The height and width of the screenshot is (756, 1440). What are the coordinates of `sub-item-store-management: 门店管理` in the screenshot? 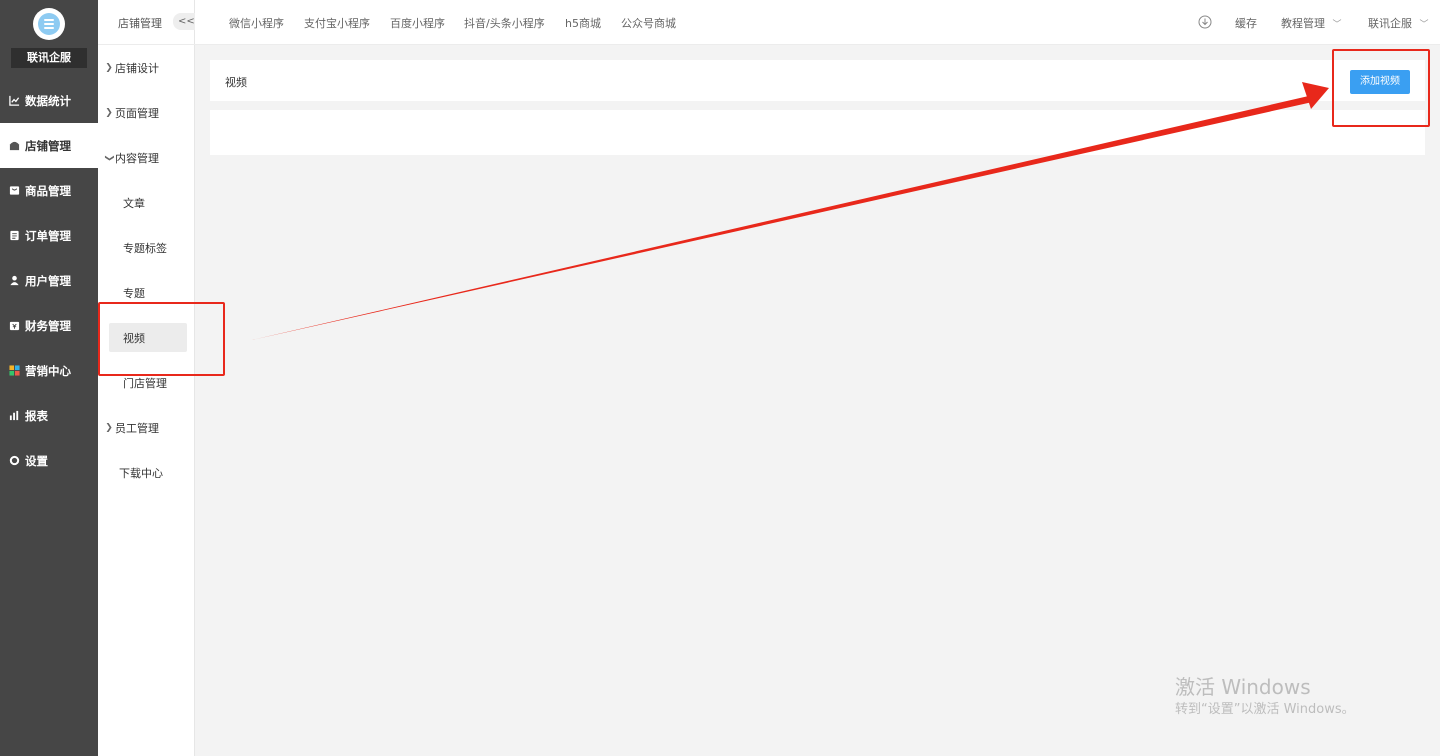 It's located at (146, 383).